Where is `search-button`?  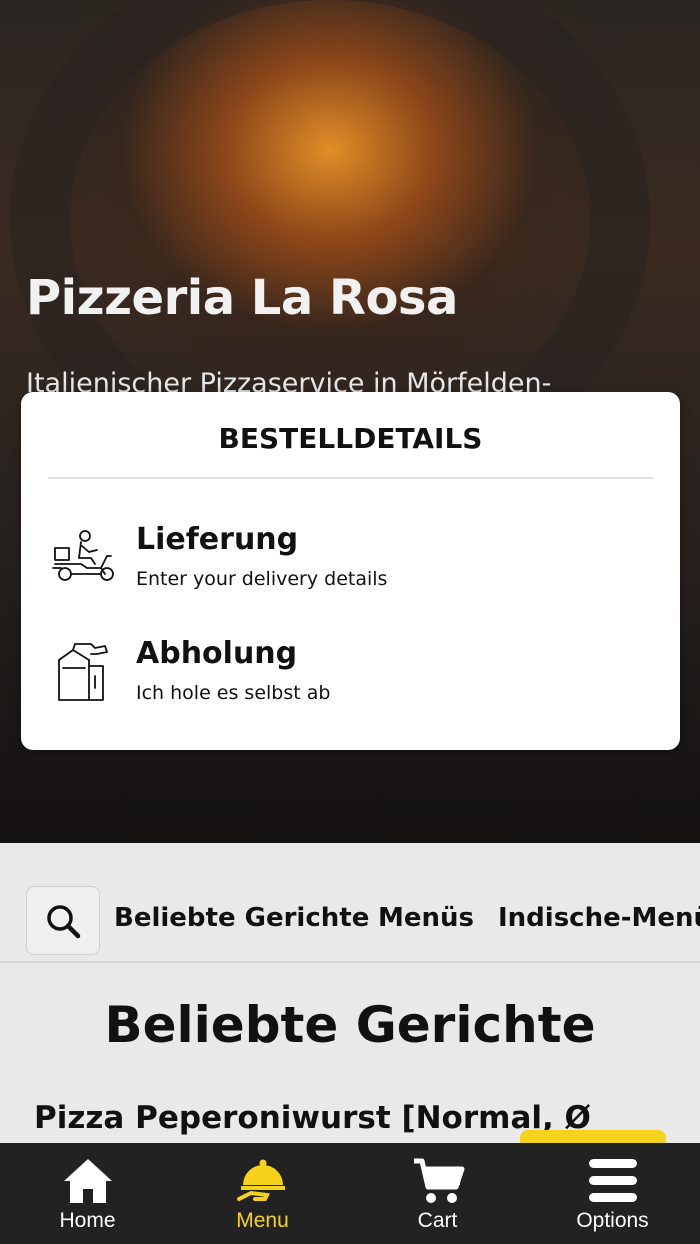
search-button is located at coordinates (63, 920).